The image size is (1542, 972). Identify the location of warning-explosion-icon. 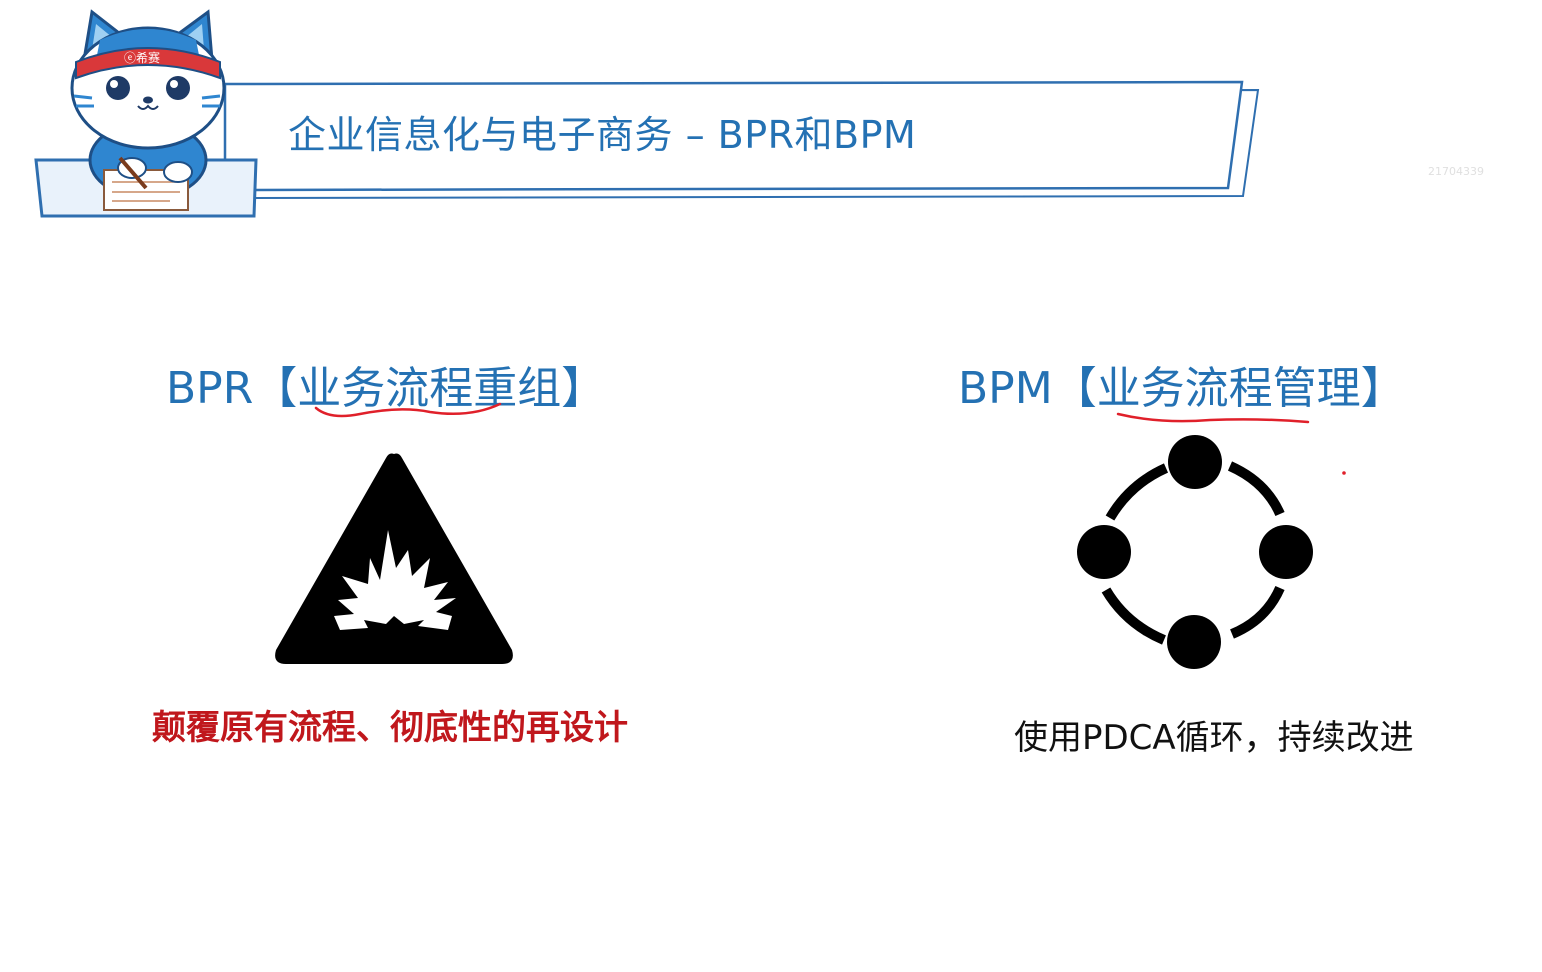
(394, 558).